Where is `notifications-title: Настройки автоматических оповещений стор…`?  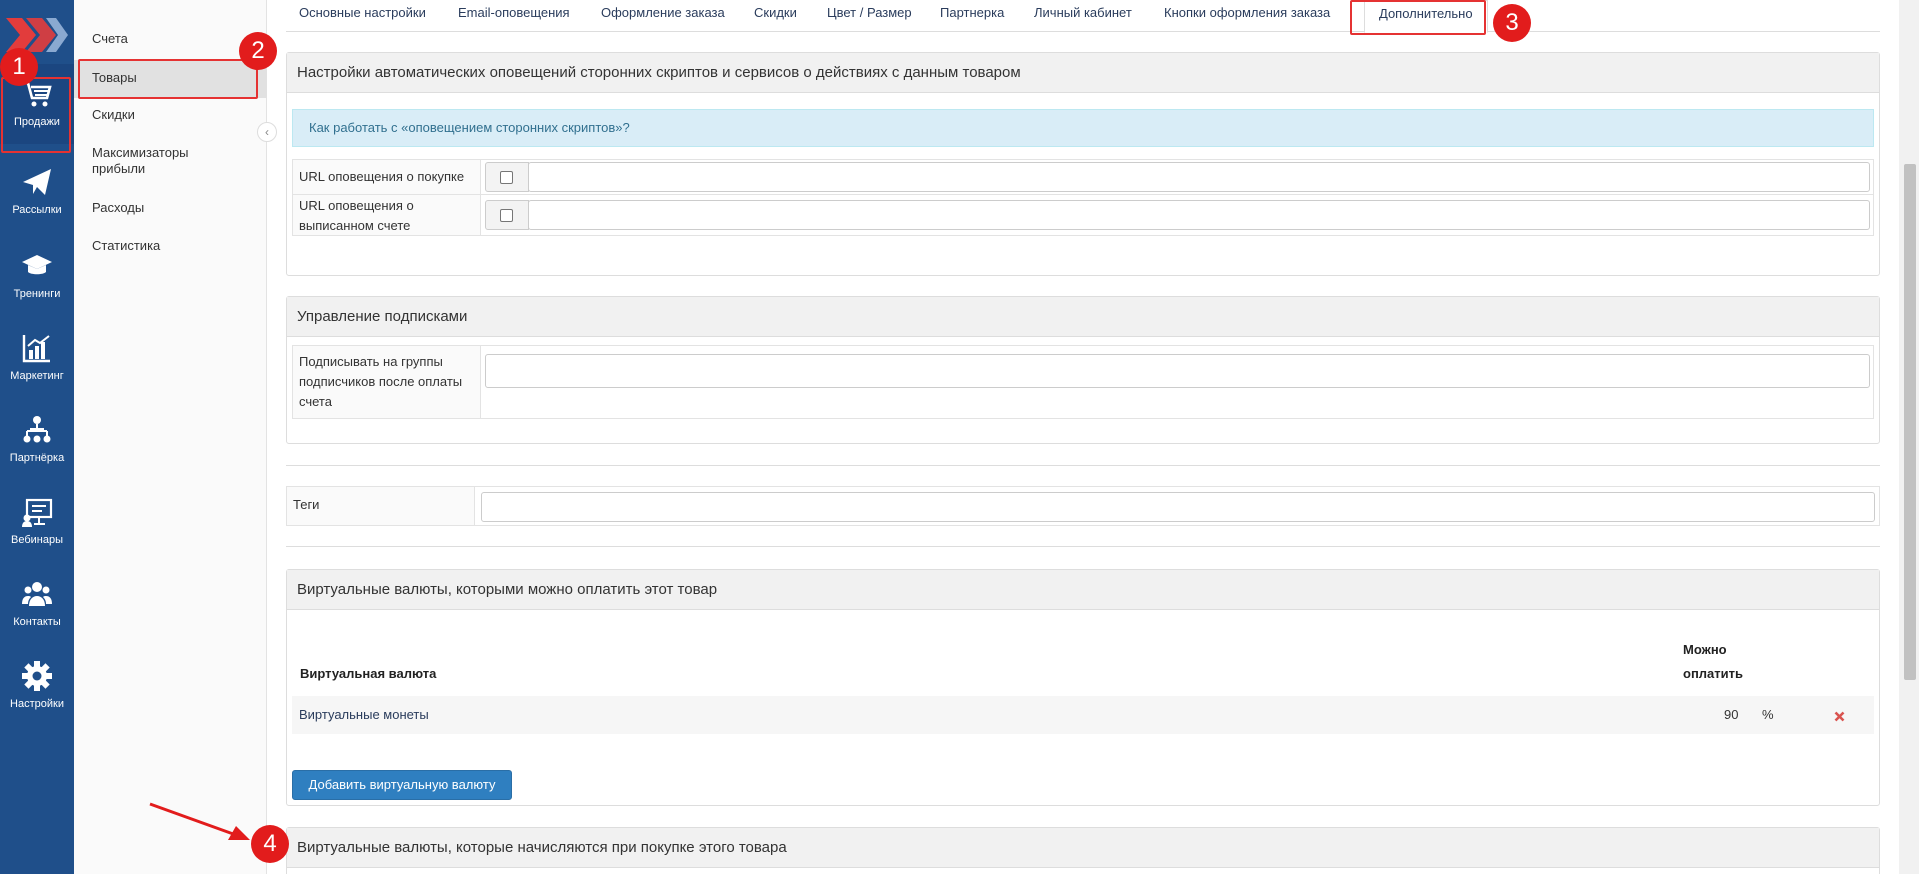 notifications-title: Настройки автоматических оповещений стор… is located at coordinates (1083, 73).